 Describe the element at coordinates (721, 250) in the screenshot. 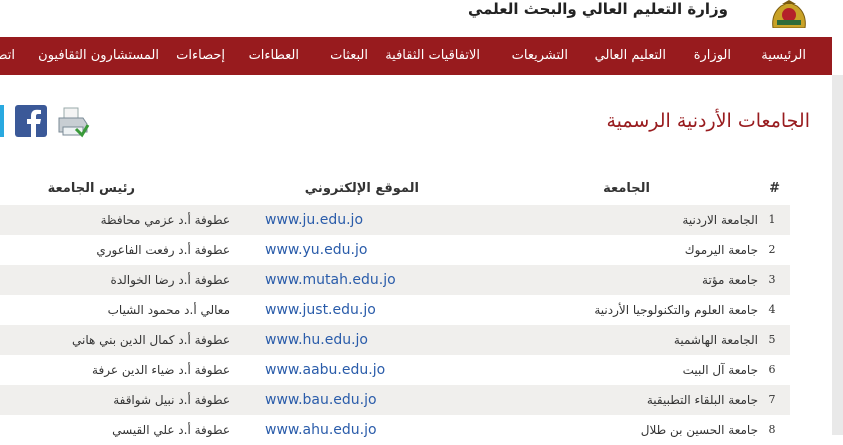

I see `university-name: جامعة اليرموك` at that location.